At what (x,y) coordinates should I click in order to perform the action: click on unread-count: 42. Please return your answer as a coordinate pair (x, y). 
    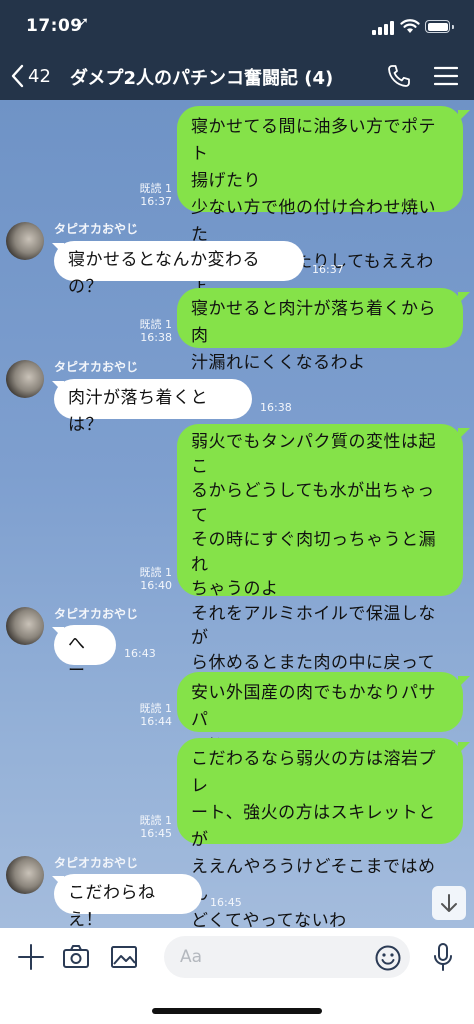
    Looking at the image, I should click on (39, 76).